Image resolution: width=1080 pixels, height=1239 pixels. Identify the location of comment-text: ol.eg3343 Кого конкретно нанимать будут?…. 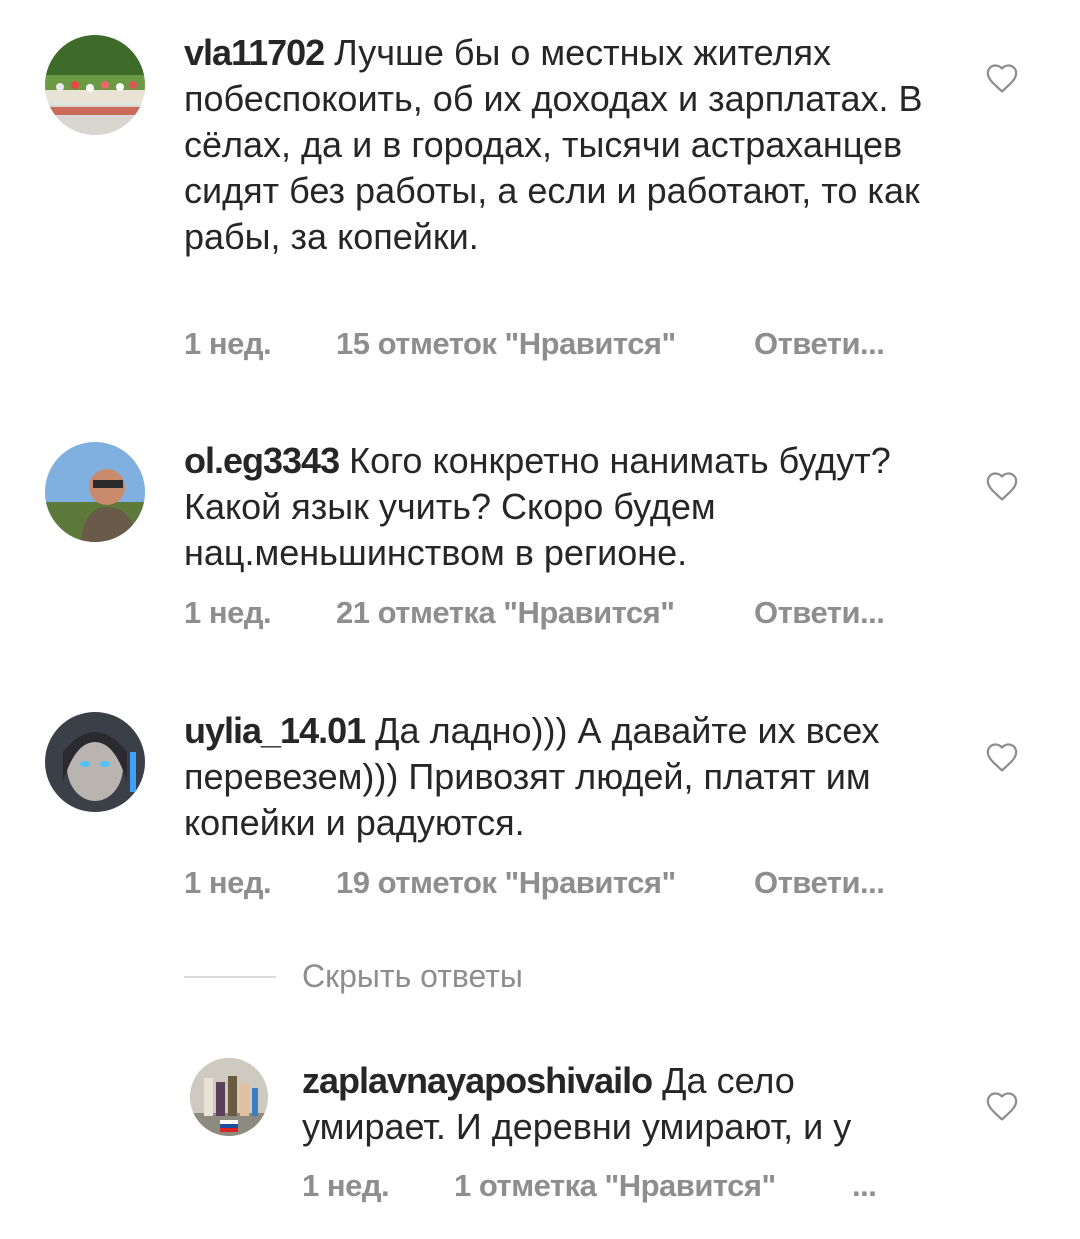
(564, 507).